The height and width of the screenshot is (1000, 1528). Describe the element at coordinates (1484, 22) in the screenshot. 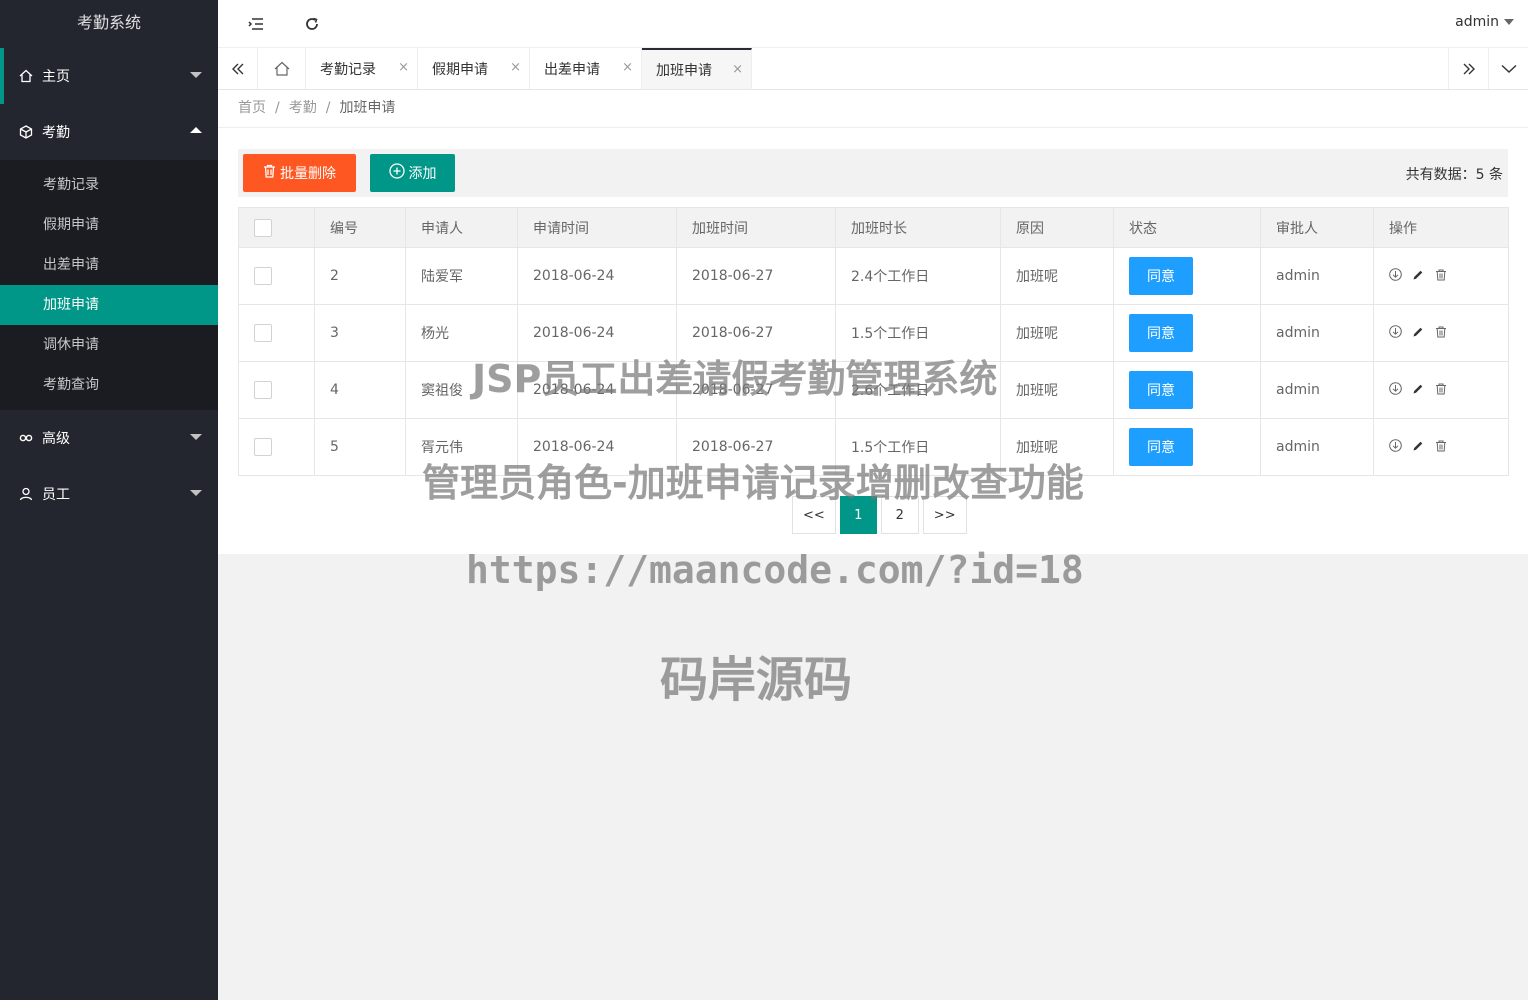

I see `user-menu: admin` at that location.